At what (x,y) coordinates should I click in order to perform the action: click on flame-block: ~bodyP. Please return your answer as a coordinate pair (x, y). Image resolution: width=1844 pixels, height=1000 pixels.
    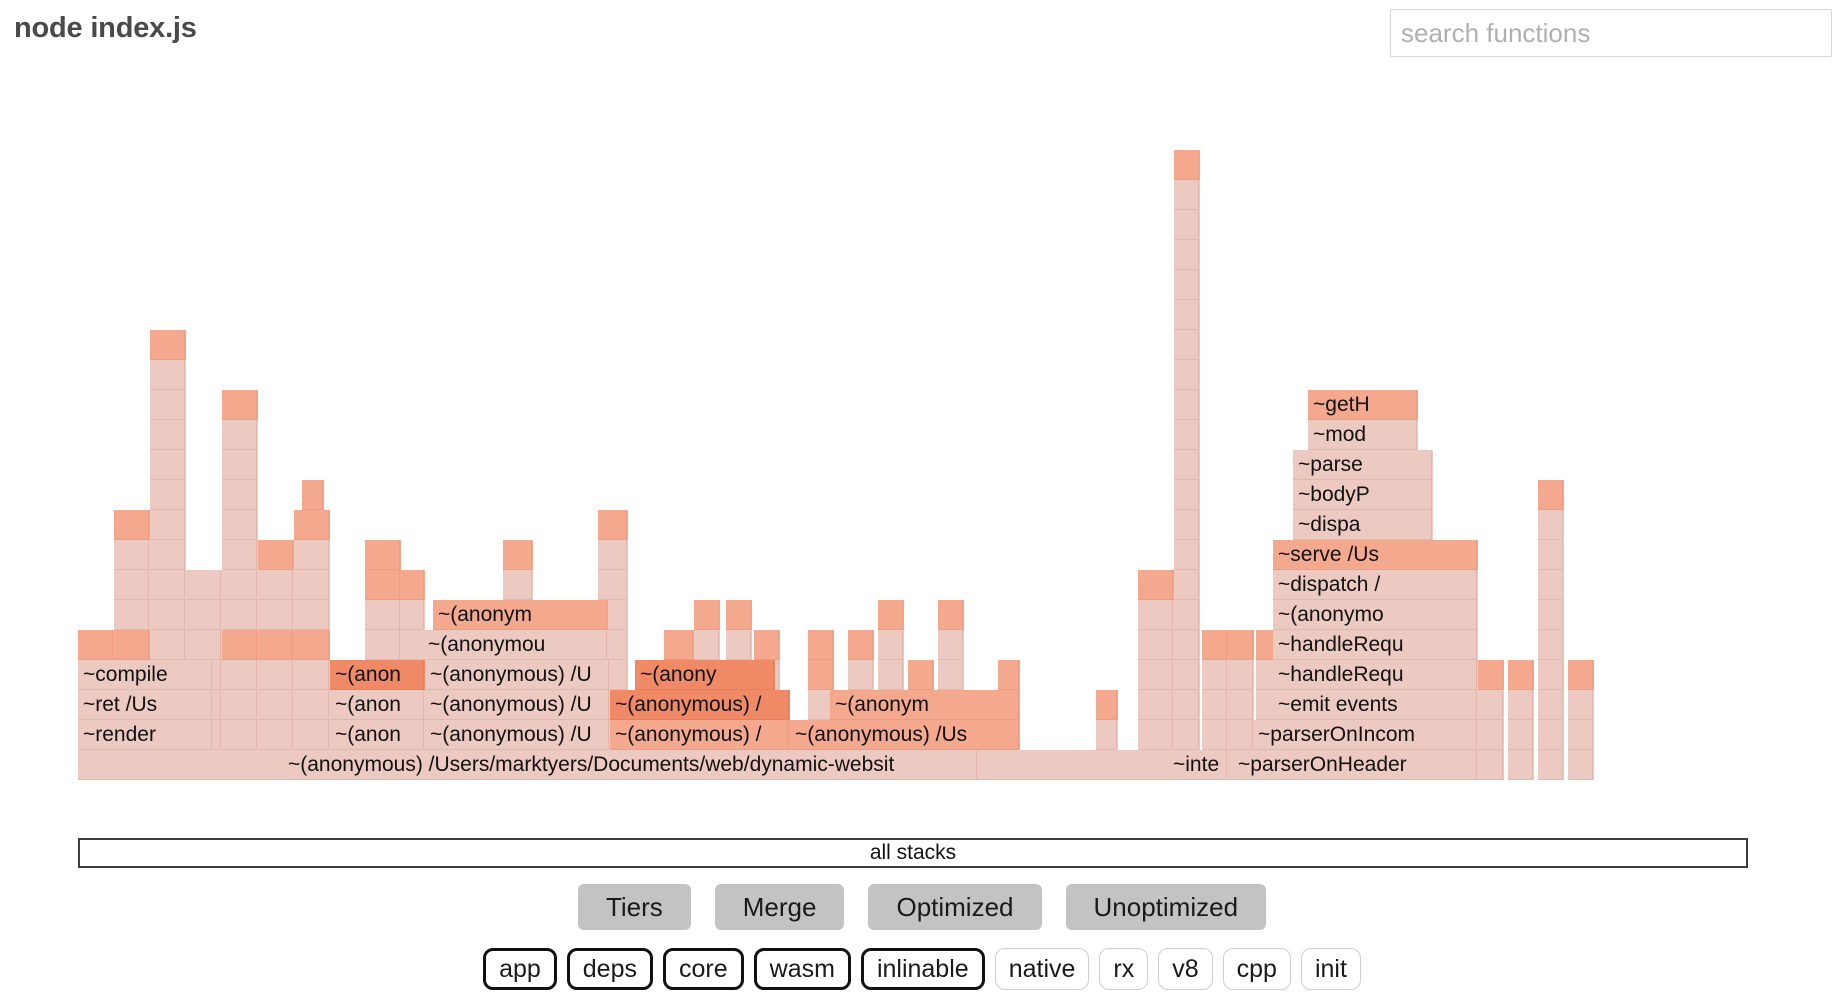
    Looking at the image, I should click on (1363, 495).